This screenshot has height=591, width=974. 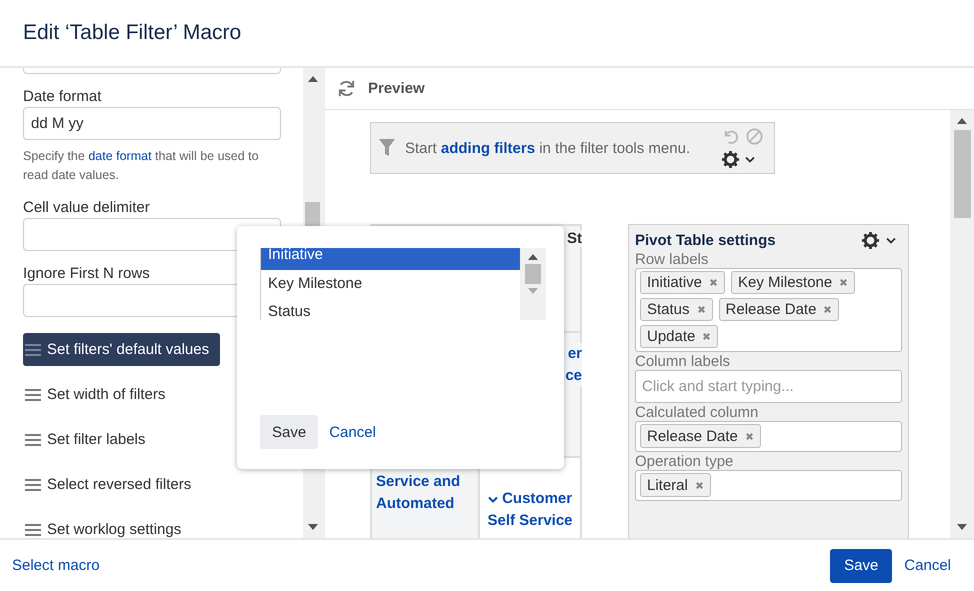 I want to click on section-label: Column labels, so click(x=683, y=361).